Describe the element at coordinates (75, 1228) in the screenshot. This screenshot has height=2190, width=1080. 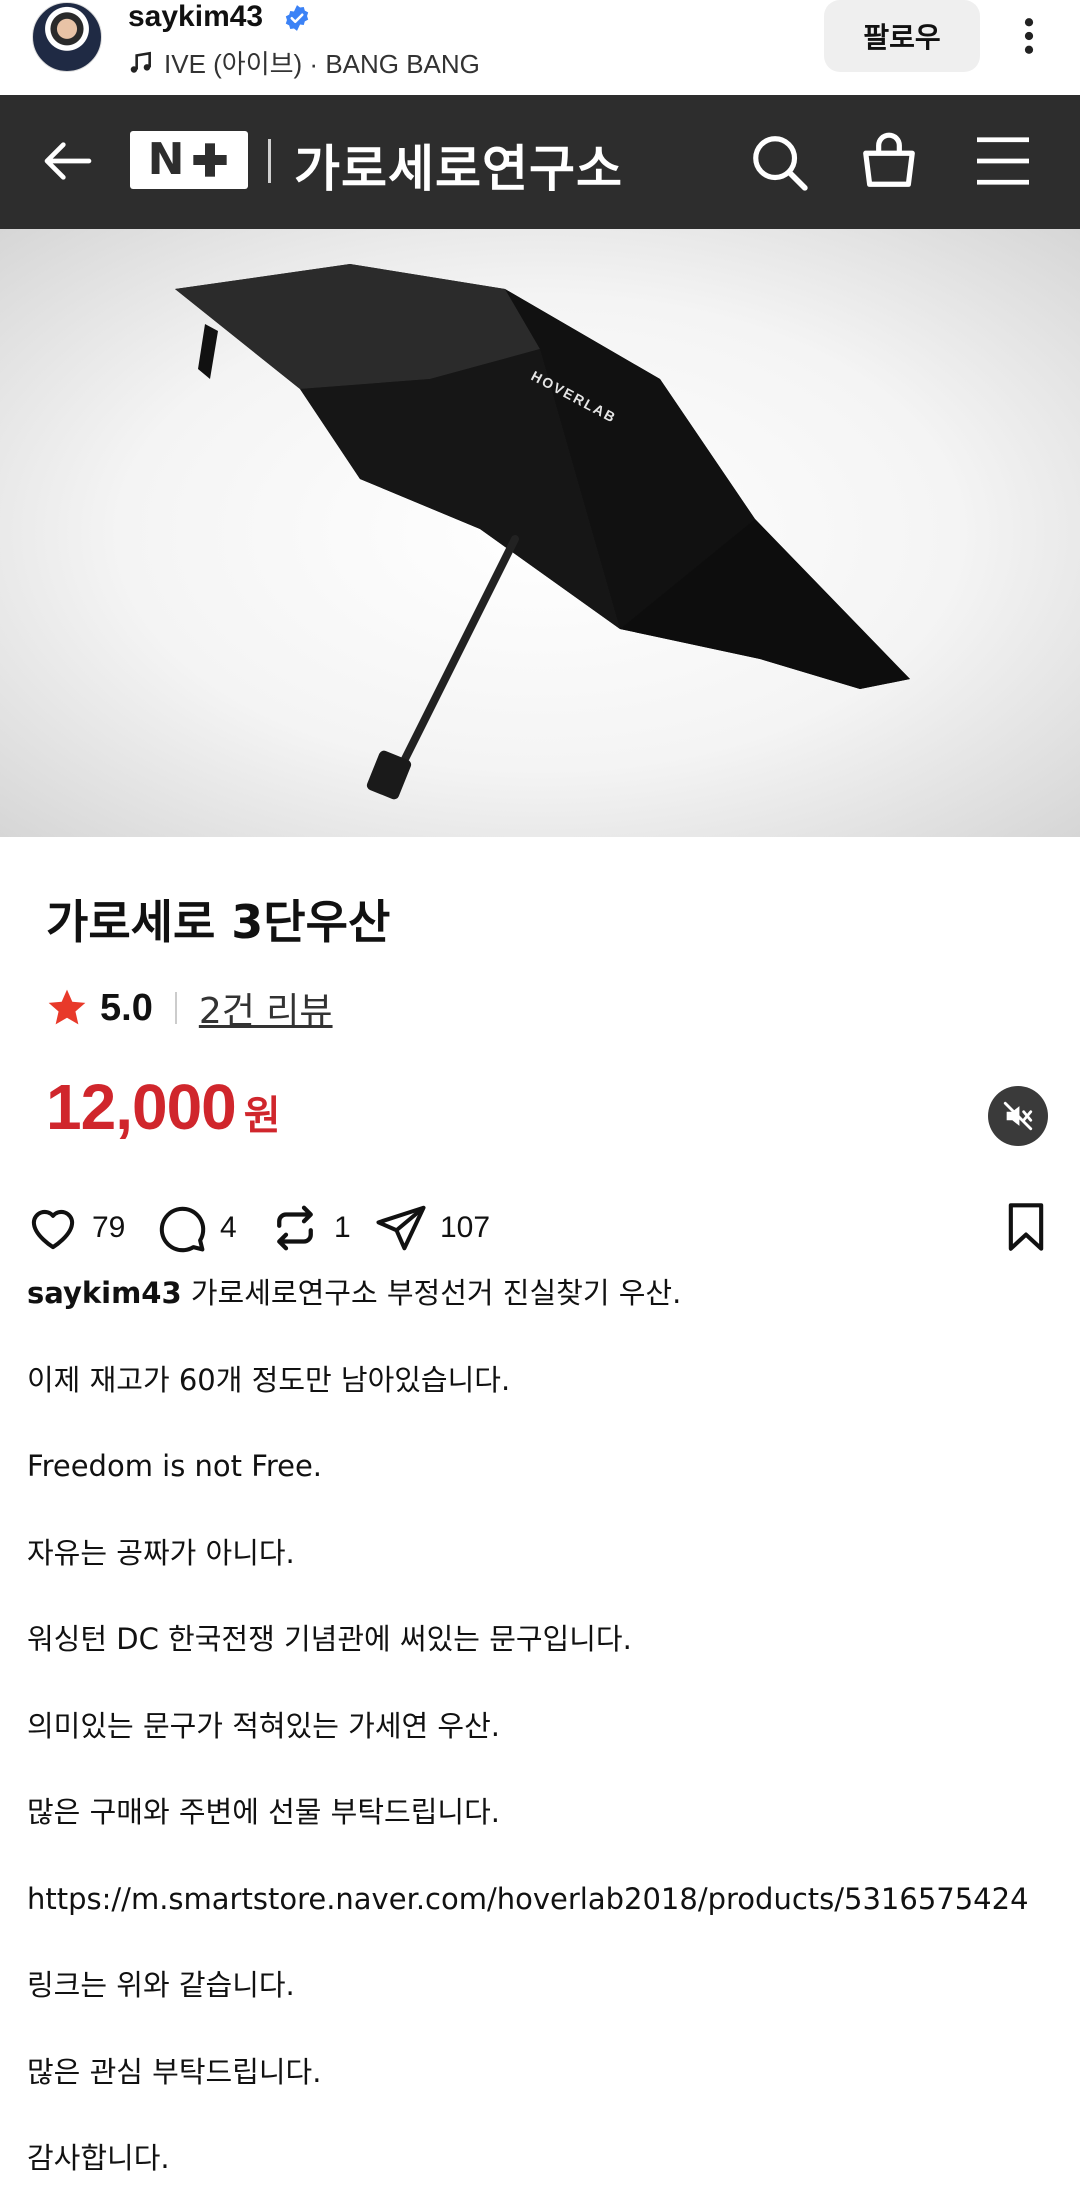
I see `like-action: 79` at that location.